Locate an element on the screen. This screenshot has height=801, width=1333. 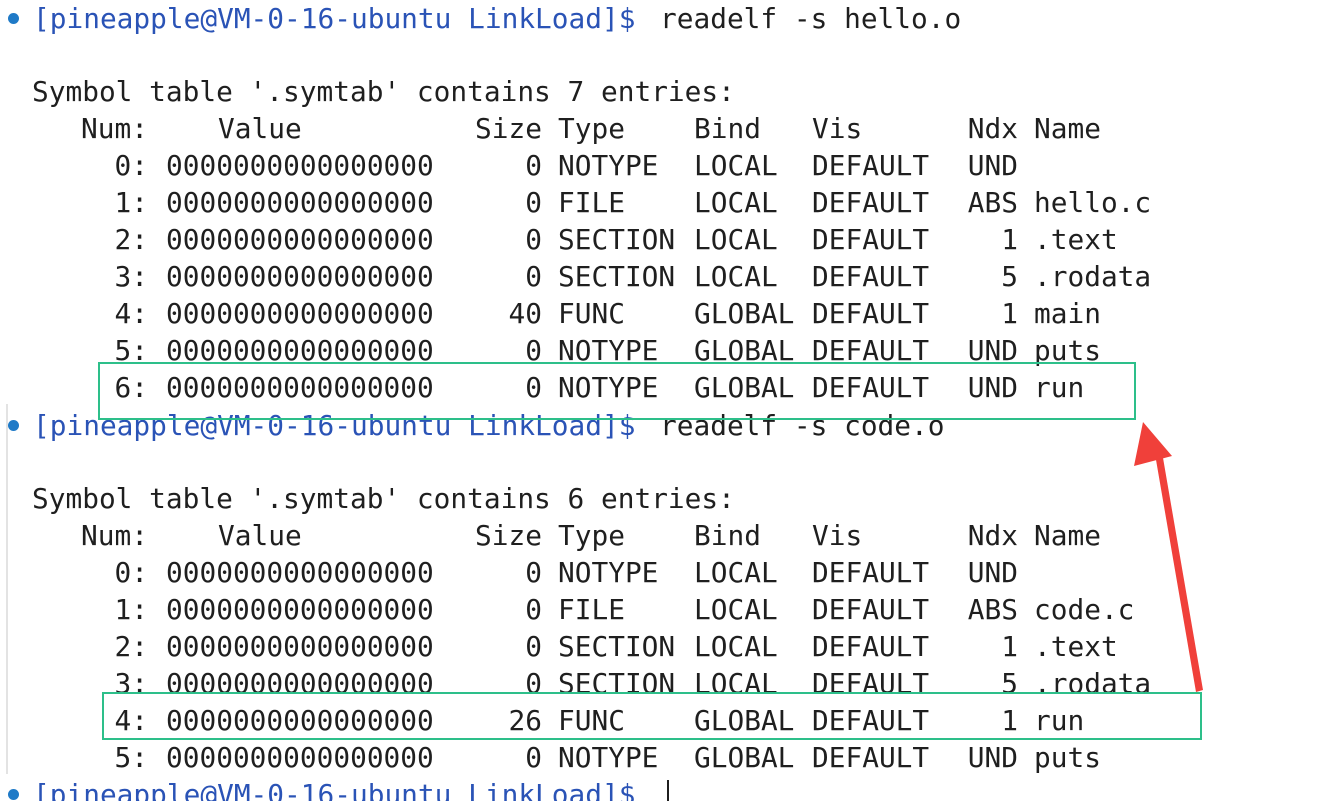
row-num: 2: is located at coordinates (131, 646).